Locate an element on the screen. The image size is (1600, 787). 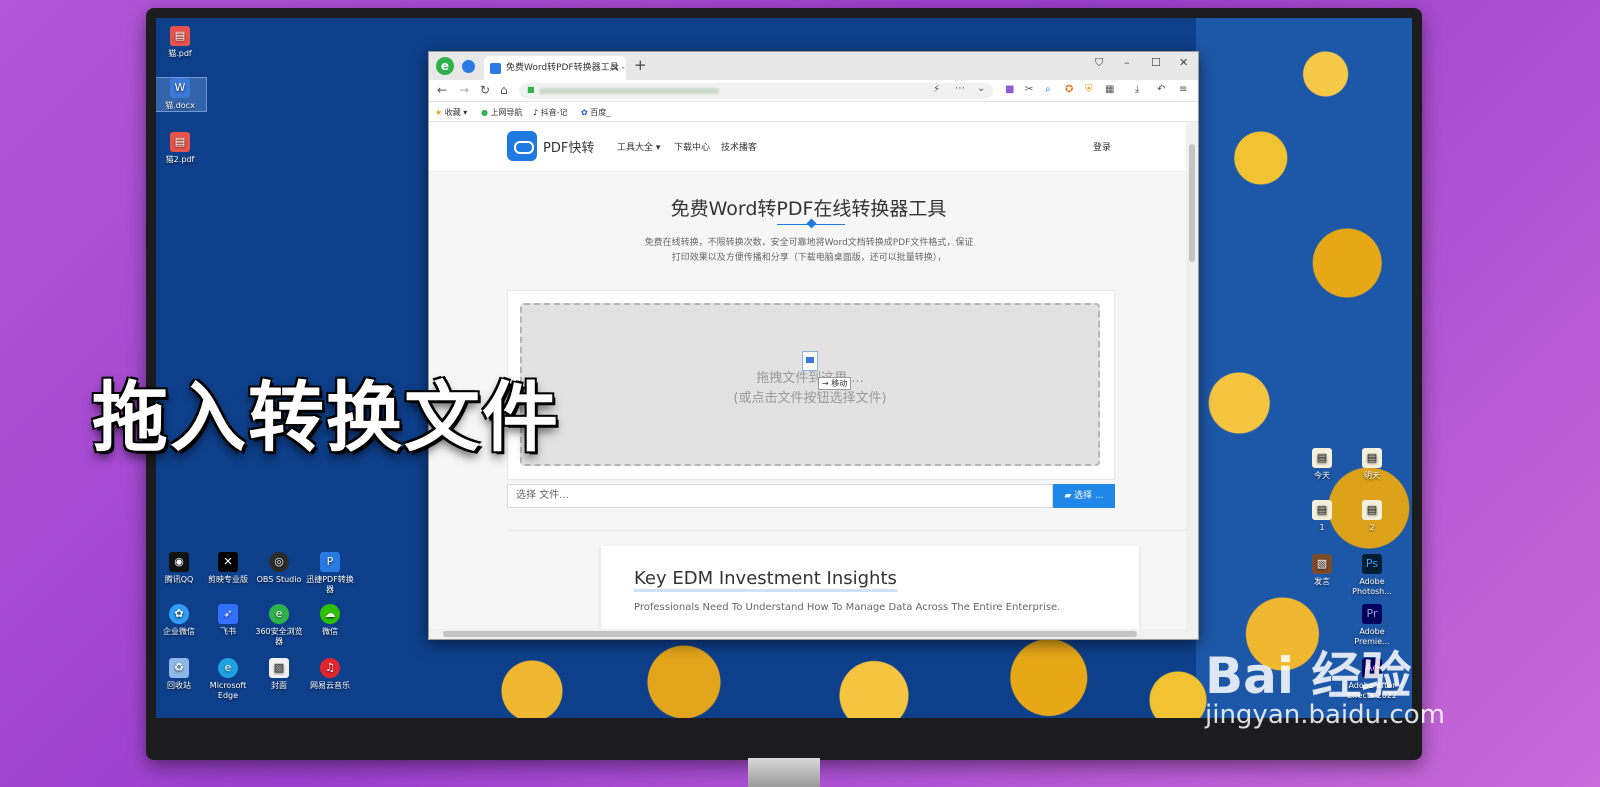
wecom-icon: ✿ is located at coordinates (179, 614).